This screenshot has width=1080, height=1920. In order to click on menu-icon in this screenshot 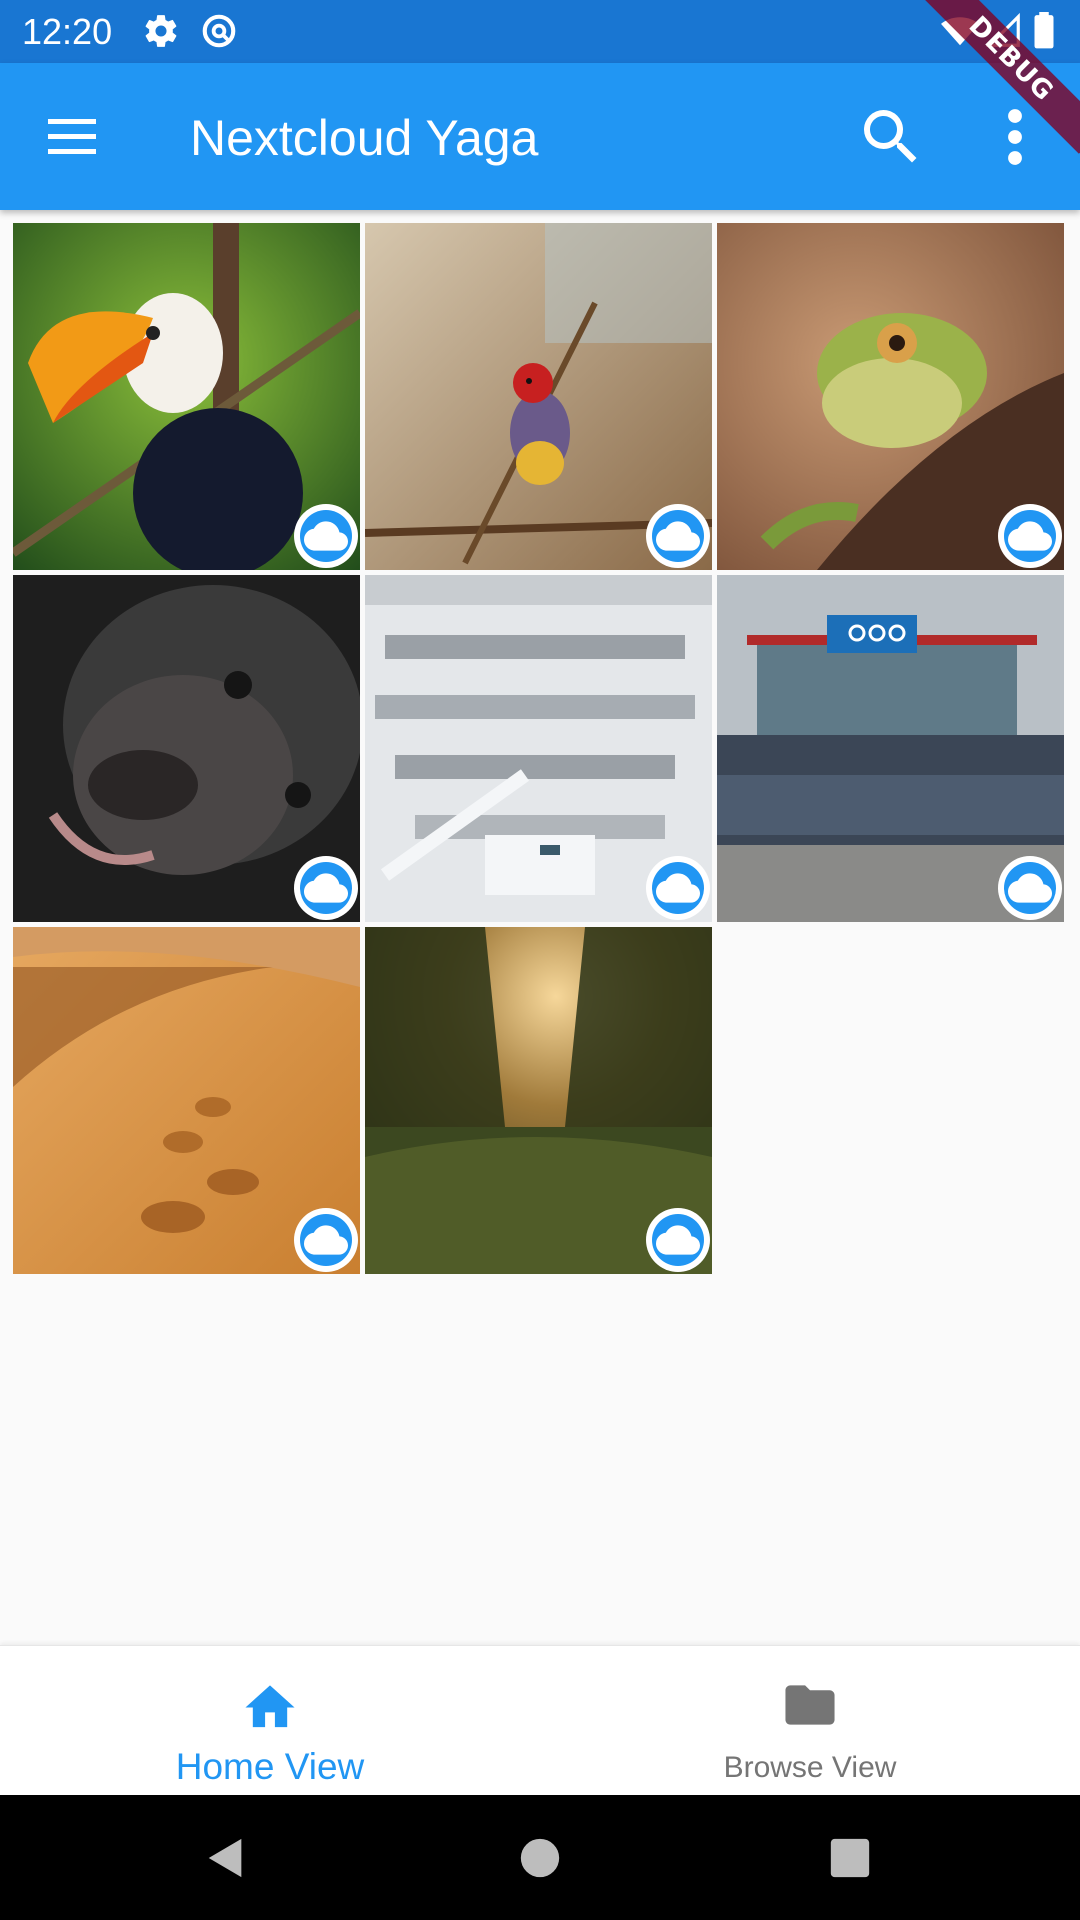, I will do `click(74, 137)`.